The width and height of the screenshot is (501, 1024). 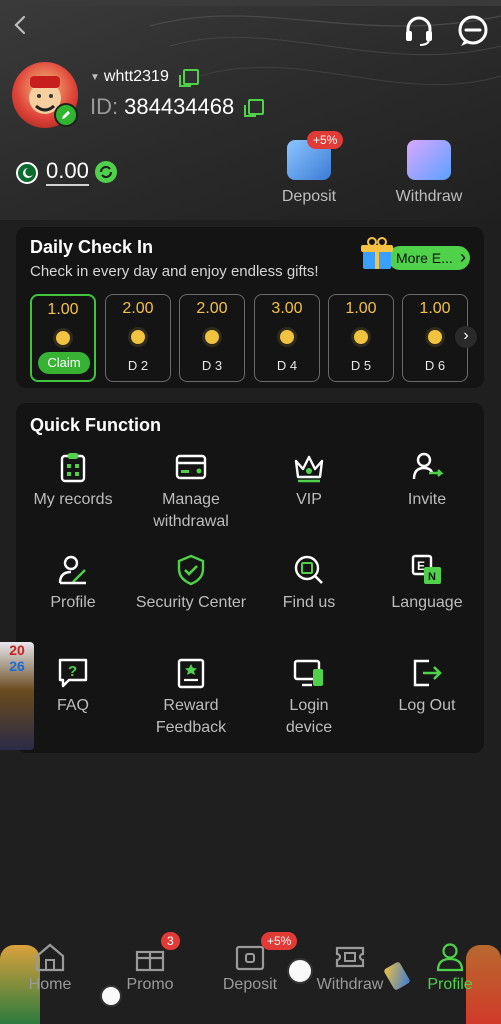 What do you see at coordinates (361, 338) in the screenshot?
I see `checkin-day-5: 1.00 D 5` at bounding box center [361, 338].